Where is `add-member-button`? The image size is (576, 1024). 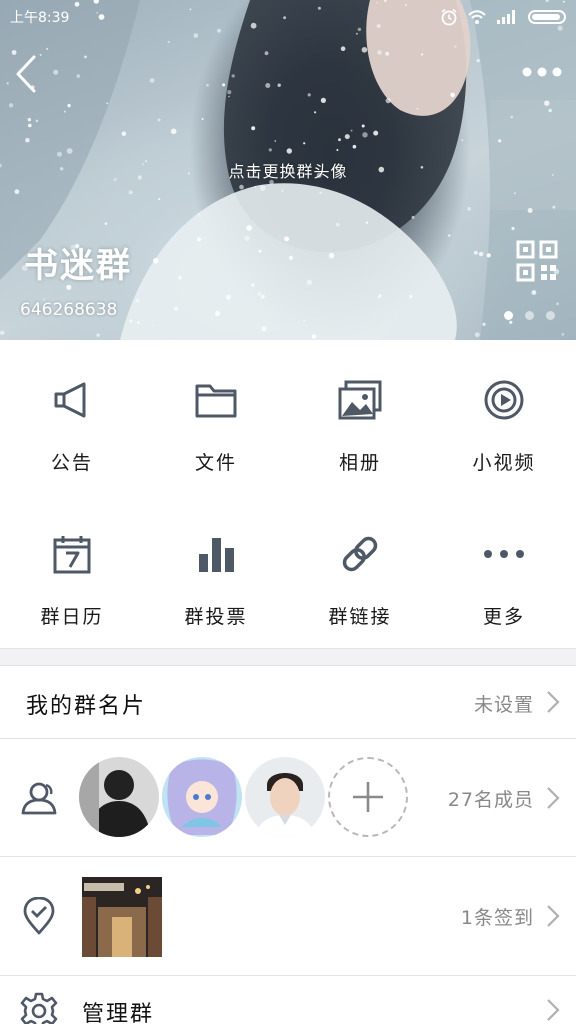 add-member-button is located at coordinates (368, 797).